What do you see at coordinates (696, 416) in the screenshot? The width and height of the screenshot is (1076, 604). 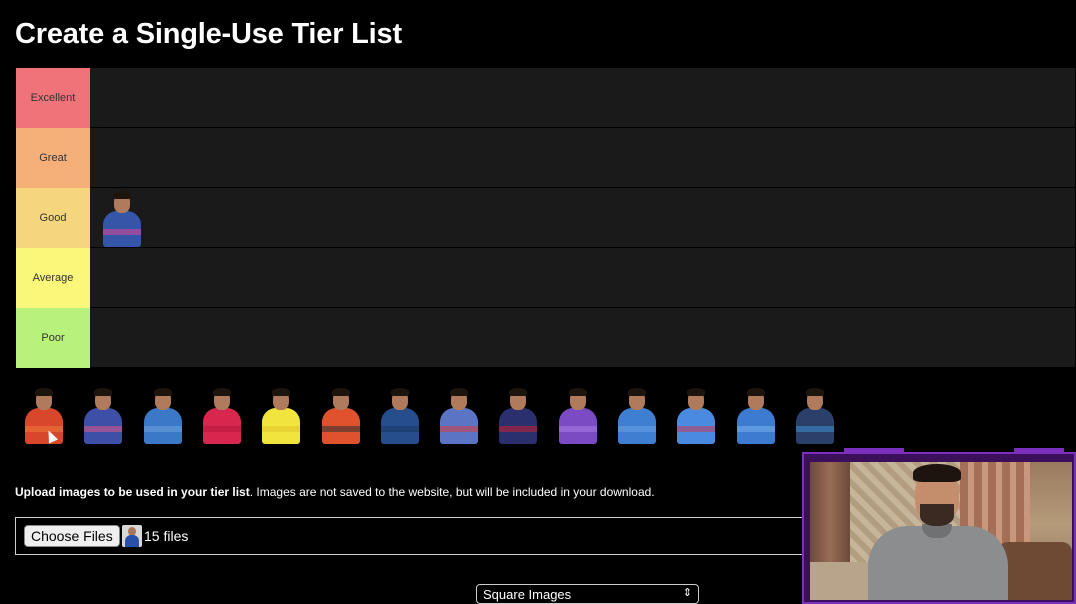 I see `player-12-image` at bounding box center [696, 416].